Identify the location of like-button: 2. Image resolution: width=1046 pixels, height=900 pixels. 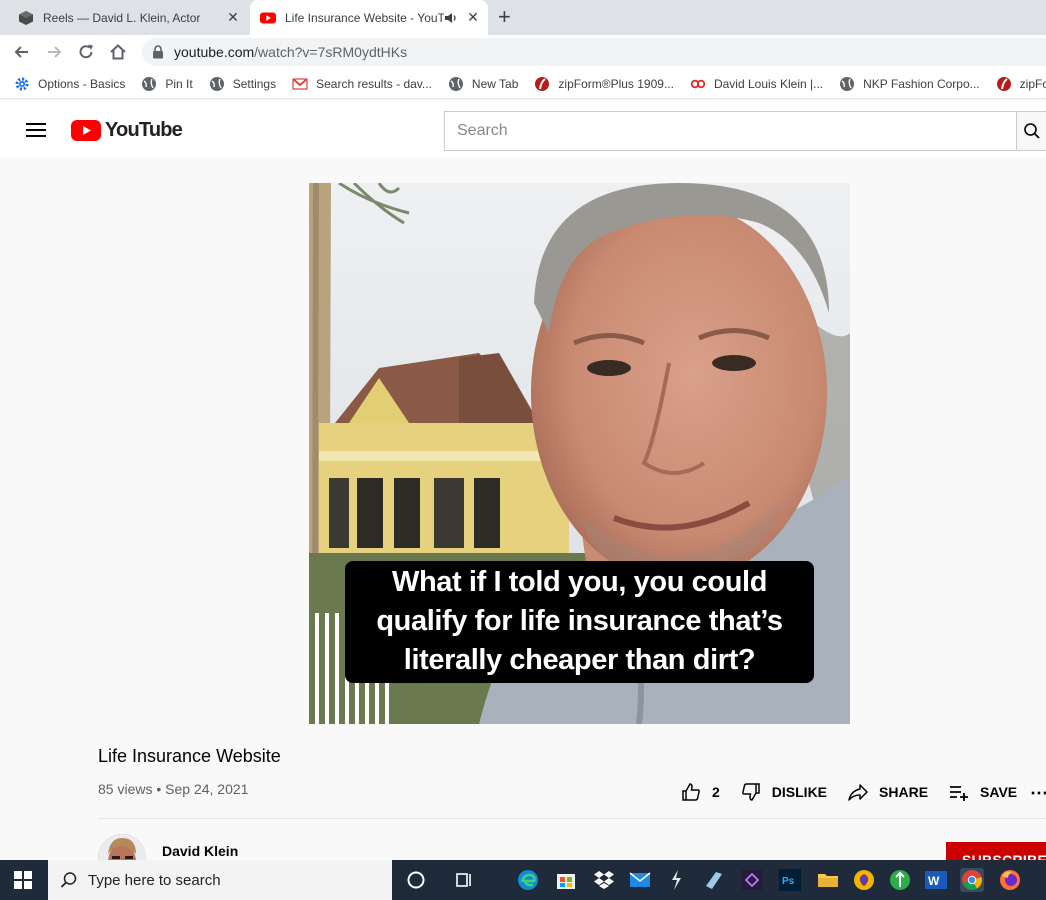
(700, 792).